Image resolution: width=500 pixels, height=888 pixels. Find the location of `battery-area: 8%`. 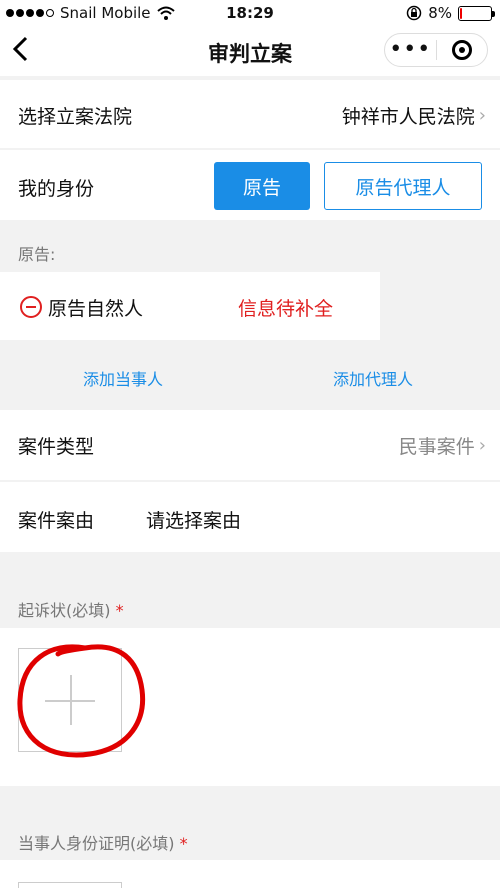

battery-area: 8% is located at coordinates (450, 13).